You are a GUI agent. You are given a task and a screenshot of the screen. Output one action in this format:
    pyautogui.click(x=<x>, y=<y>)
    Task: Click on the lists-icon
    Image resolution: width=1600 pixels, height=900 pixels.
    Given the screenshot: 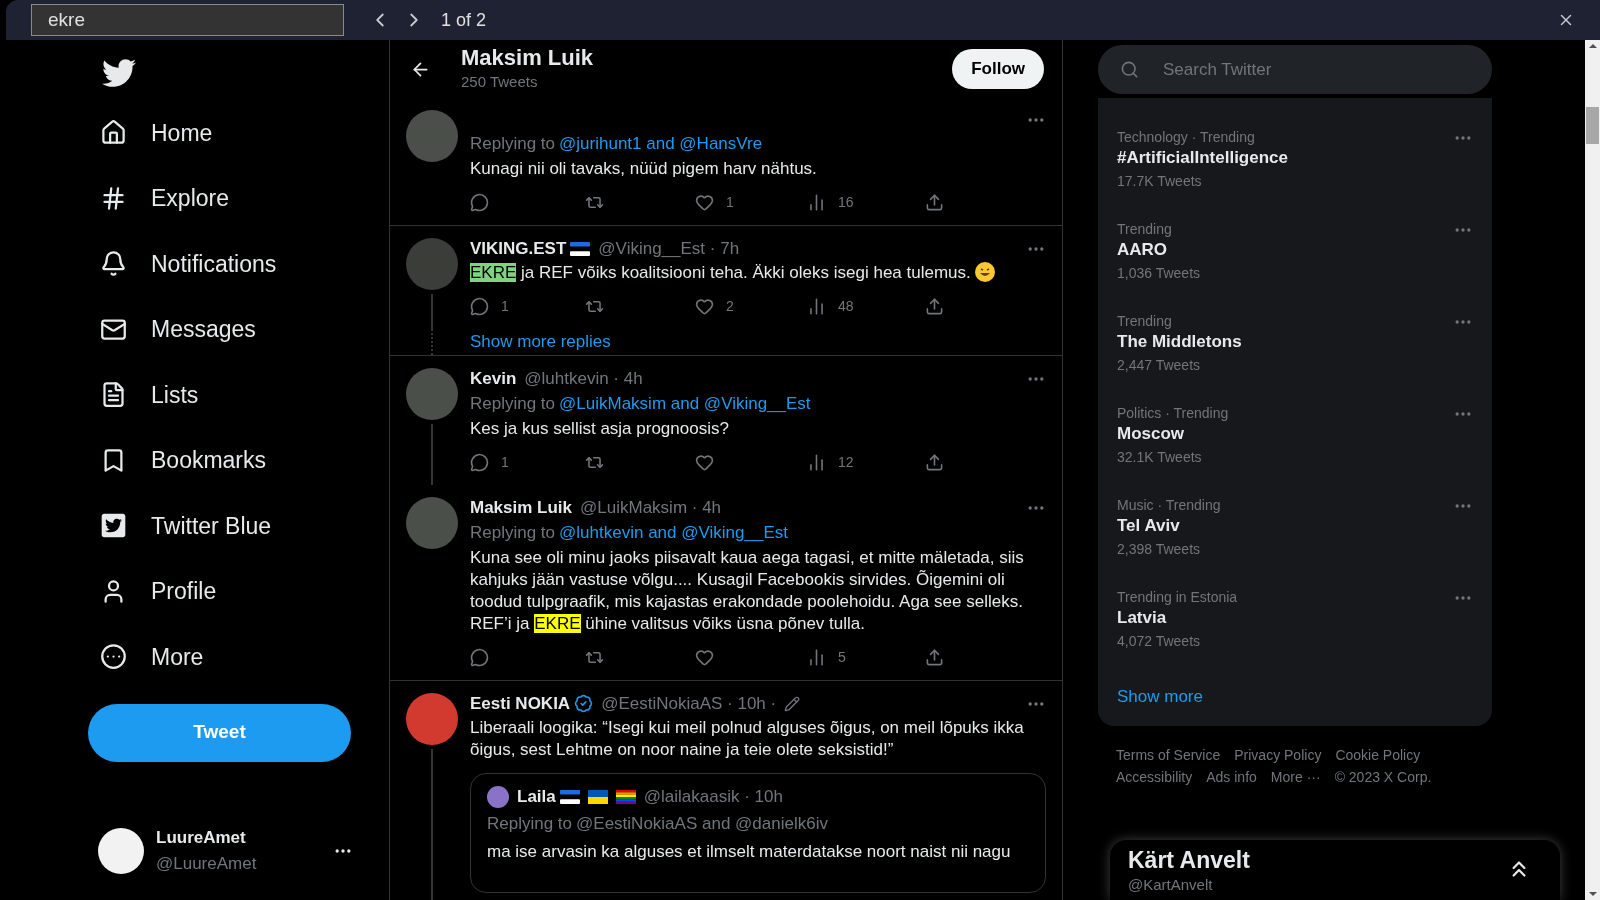 What is the action you would take?
    pyautogui.click(x=113, y=395)
    